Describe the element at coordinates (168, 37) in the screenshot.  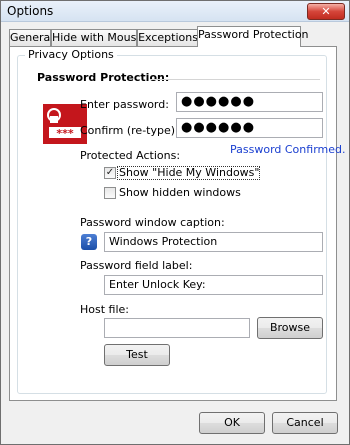
I see `tab-exceptions: Exceptions` at that location.